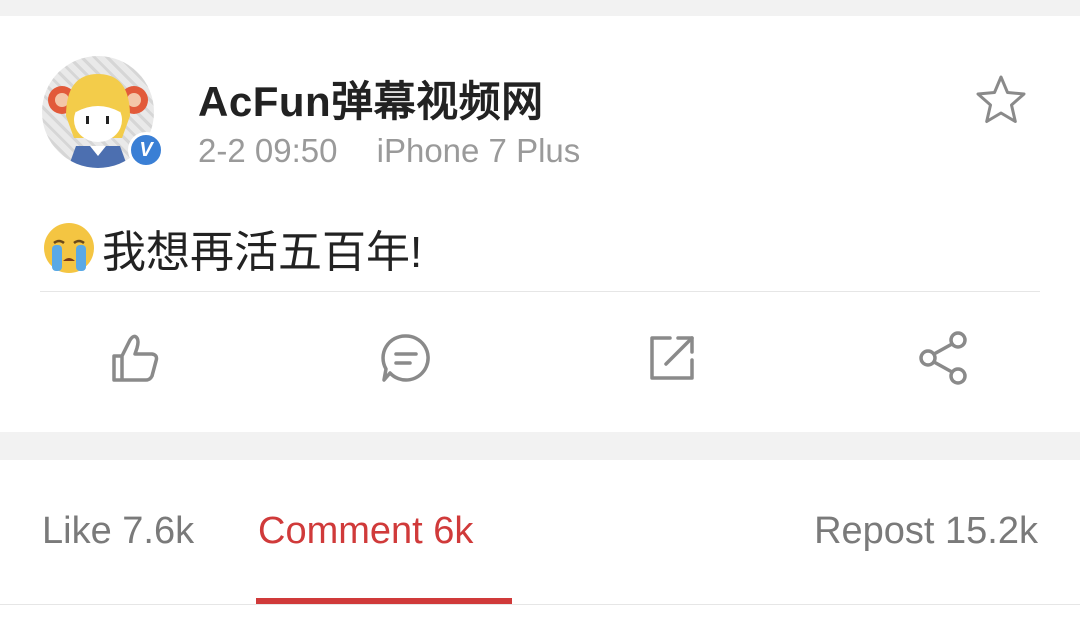  I want to click on star-icon, so click(1001, 101).